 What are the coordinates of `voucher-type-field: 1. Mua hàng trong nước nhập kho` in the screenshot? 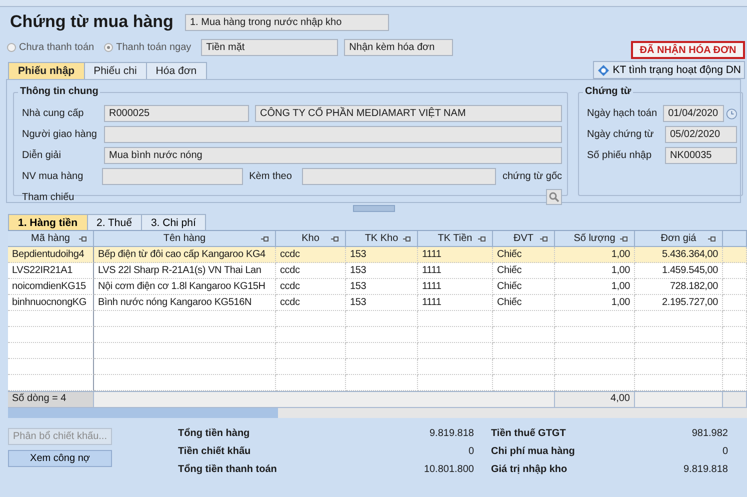 It's located at (287, 22).